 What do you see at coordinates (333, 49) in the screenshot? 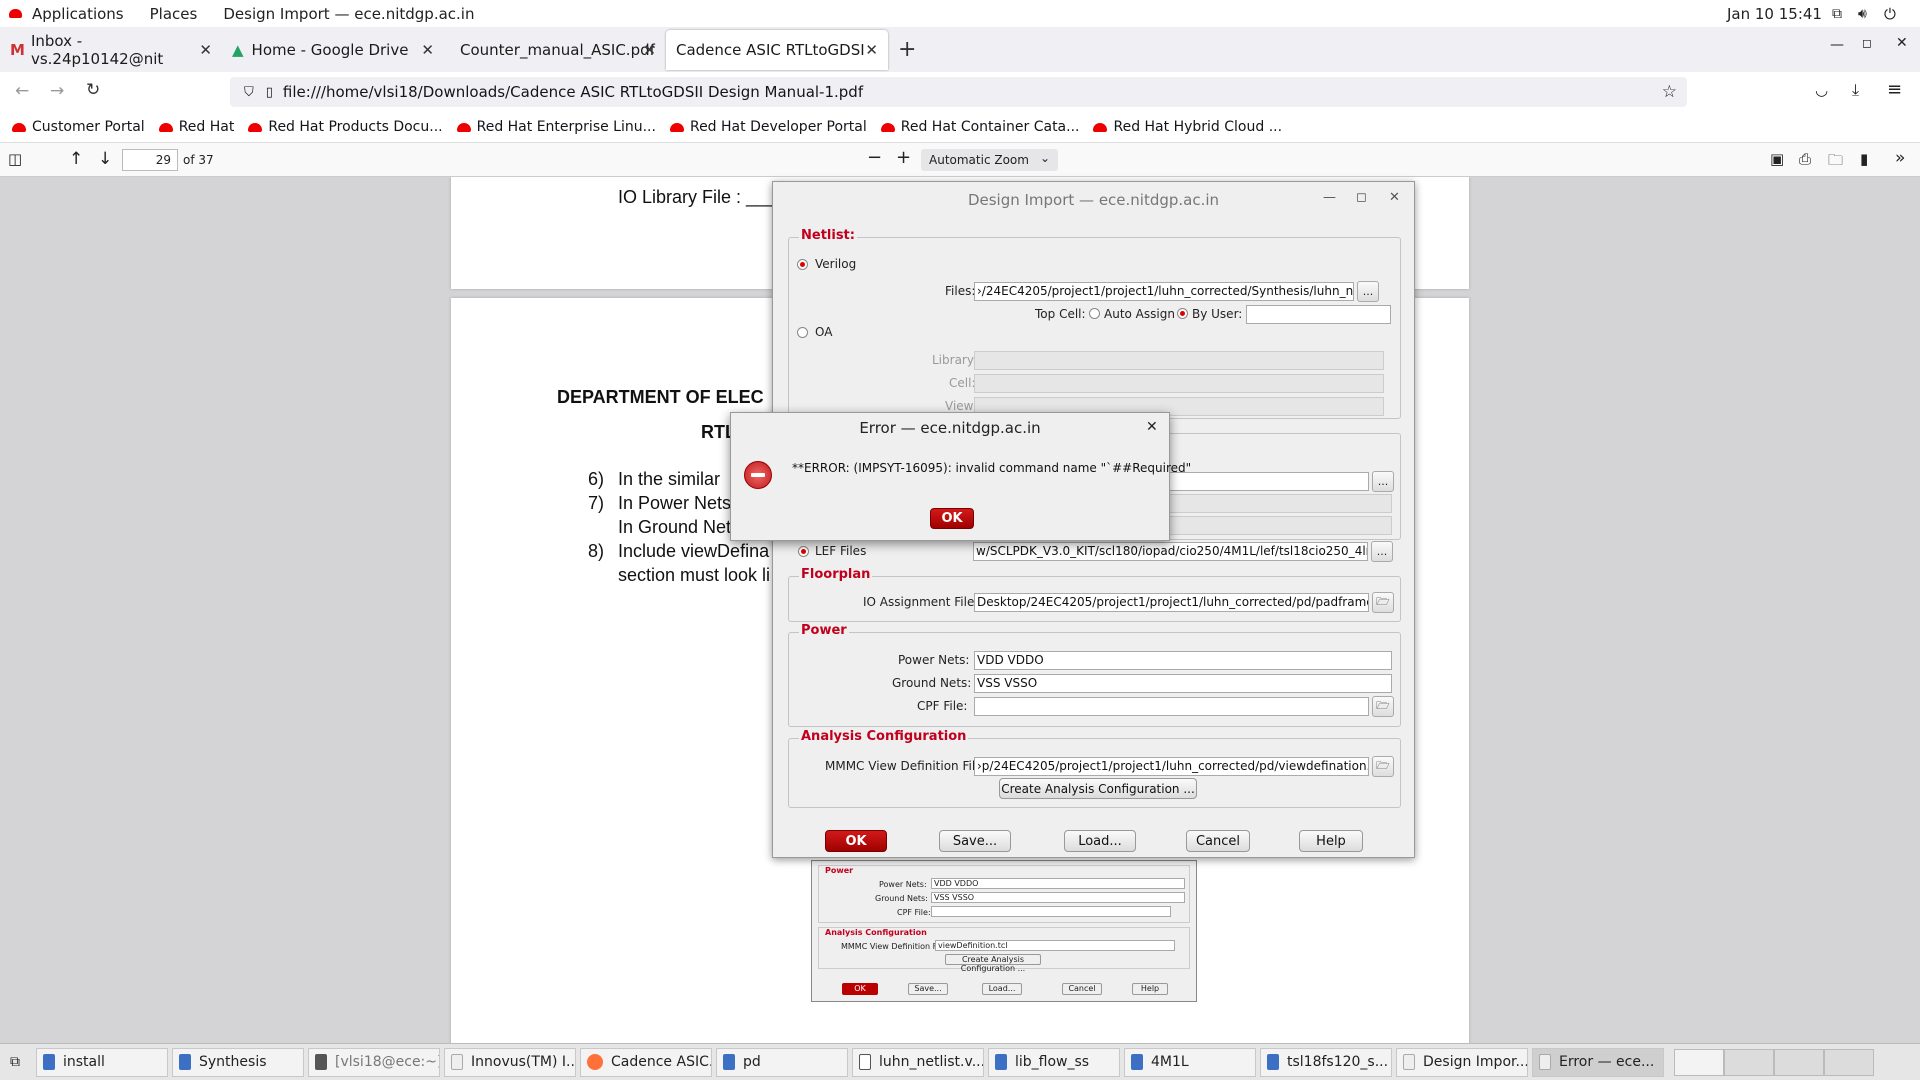
I see `tab-google-drive: ▲ Home - Google Drive ✕` at bounding box center [333, 49].